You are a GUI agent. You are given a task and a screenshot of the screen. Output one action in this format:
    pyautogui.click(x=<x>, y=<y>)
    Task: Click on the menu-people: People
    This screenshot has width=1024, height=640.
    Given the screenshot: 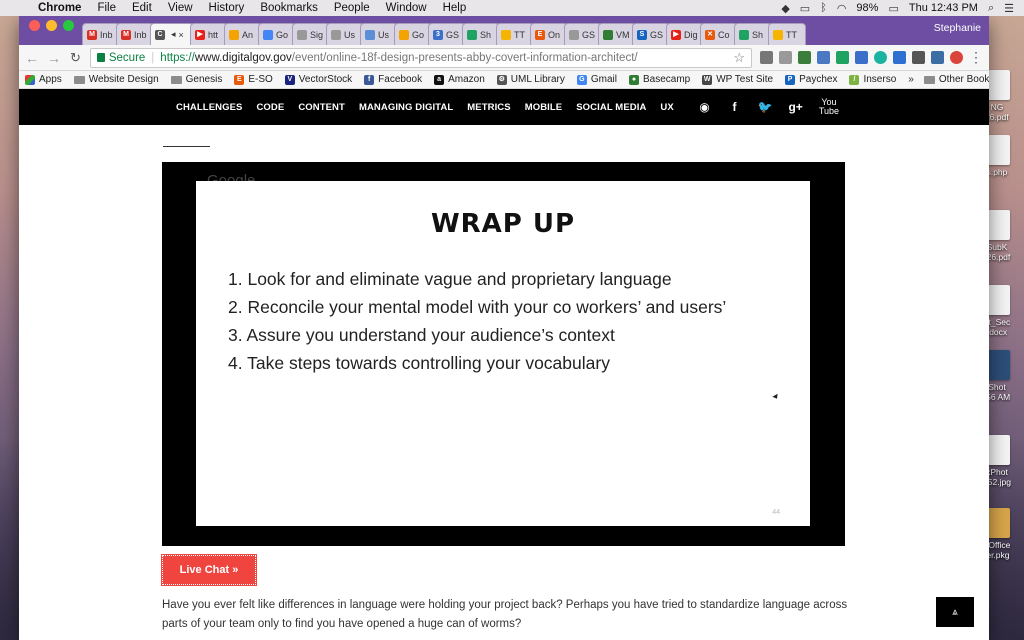 What is the action you would take?
    pyautogui.click(x=352, y=8)
    